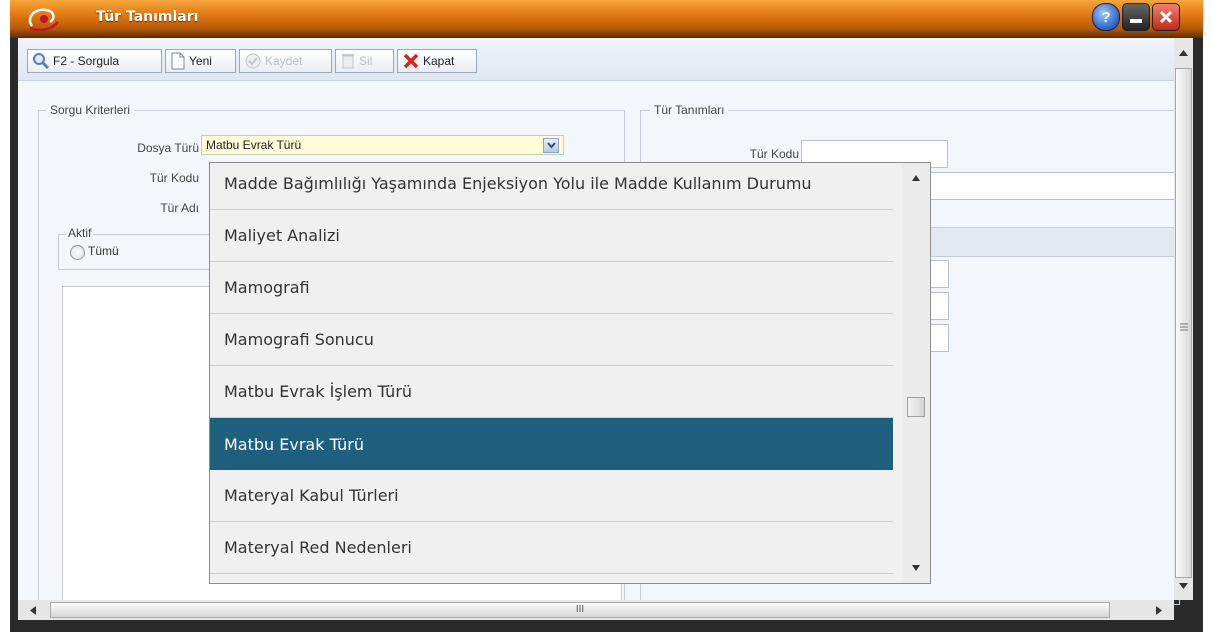  Describe the element at coordinates (33, 610) in the screenshot. I see `scroll-left-arrow-icon` at that location.